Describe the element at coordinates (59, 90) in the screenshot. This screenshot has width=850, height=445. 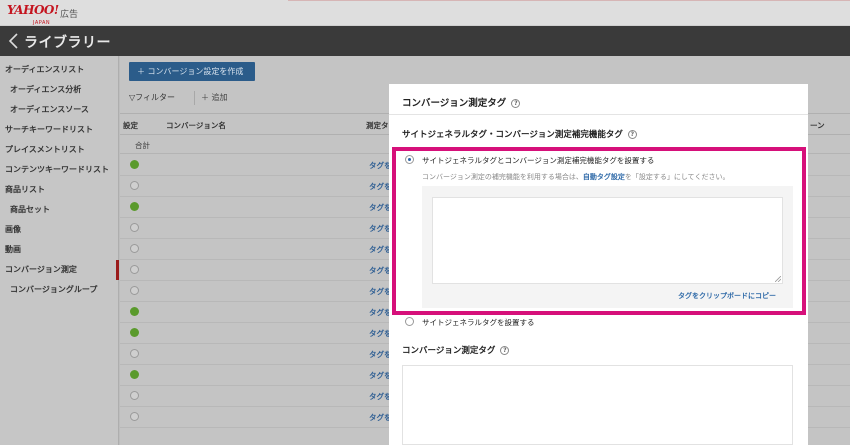
I see `sidebar-item-audience-analysis: オーディエンス分析` at that location.